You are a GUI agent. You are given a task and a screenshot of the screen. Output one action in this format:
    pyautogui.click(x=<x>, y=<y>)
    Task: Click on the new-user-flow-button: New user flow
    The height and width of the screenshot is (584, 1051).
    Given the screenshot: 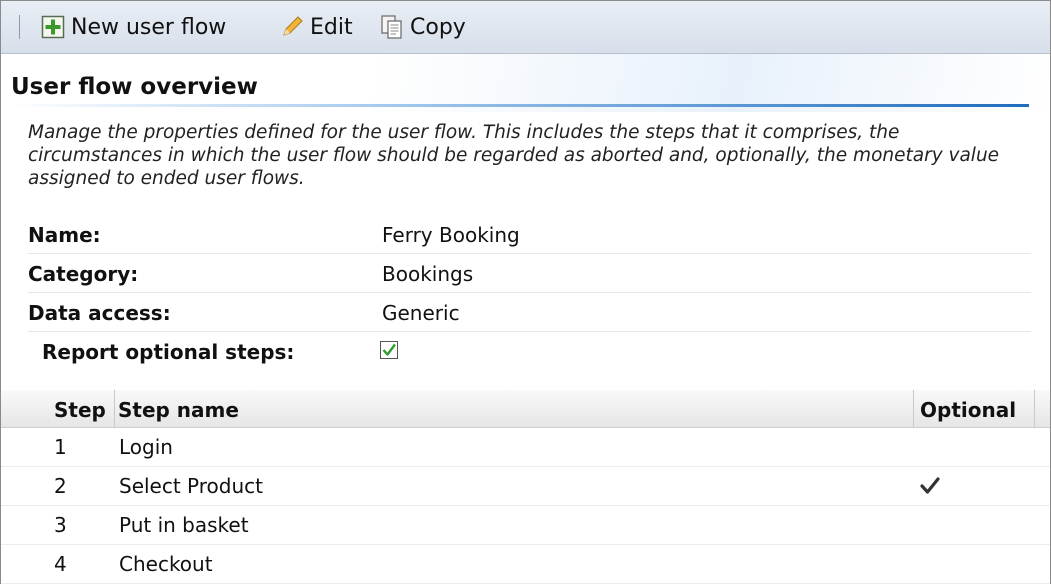 What is the action you would take?
    pyautogui.click(x=133, y=27)
    